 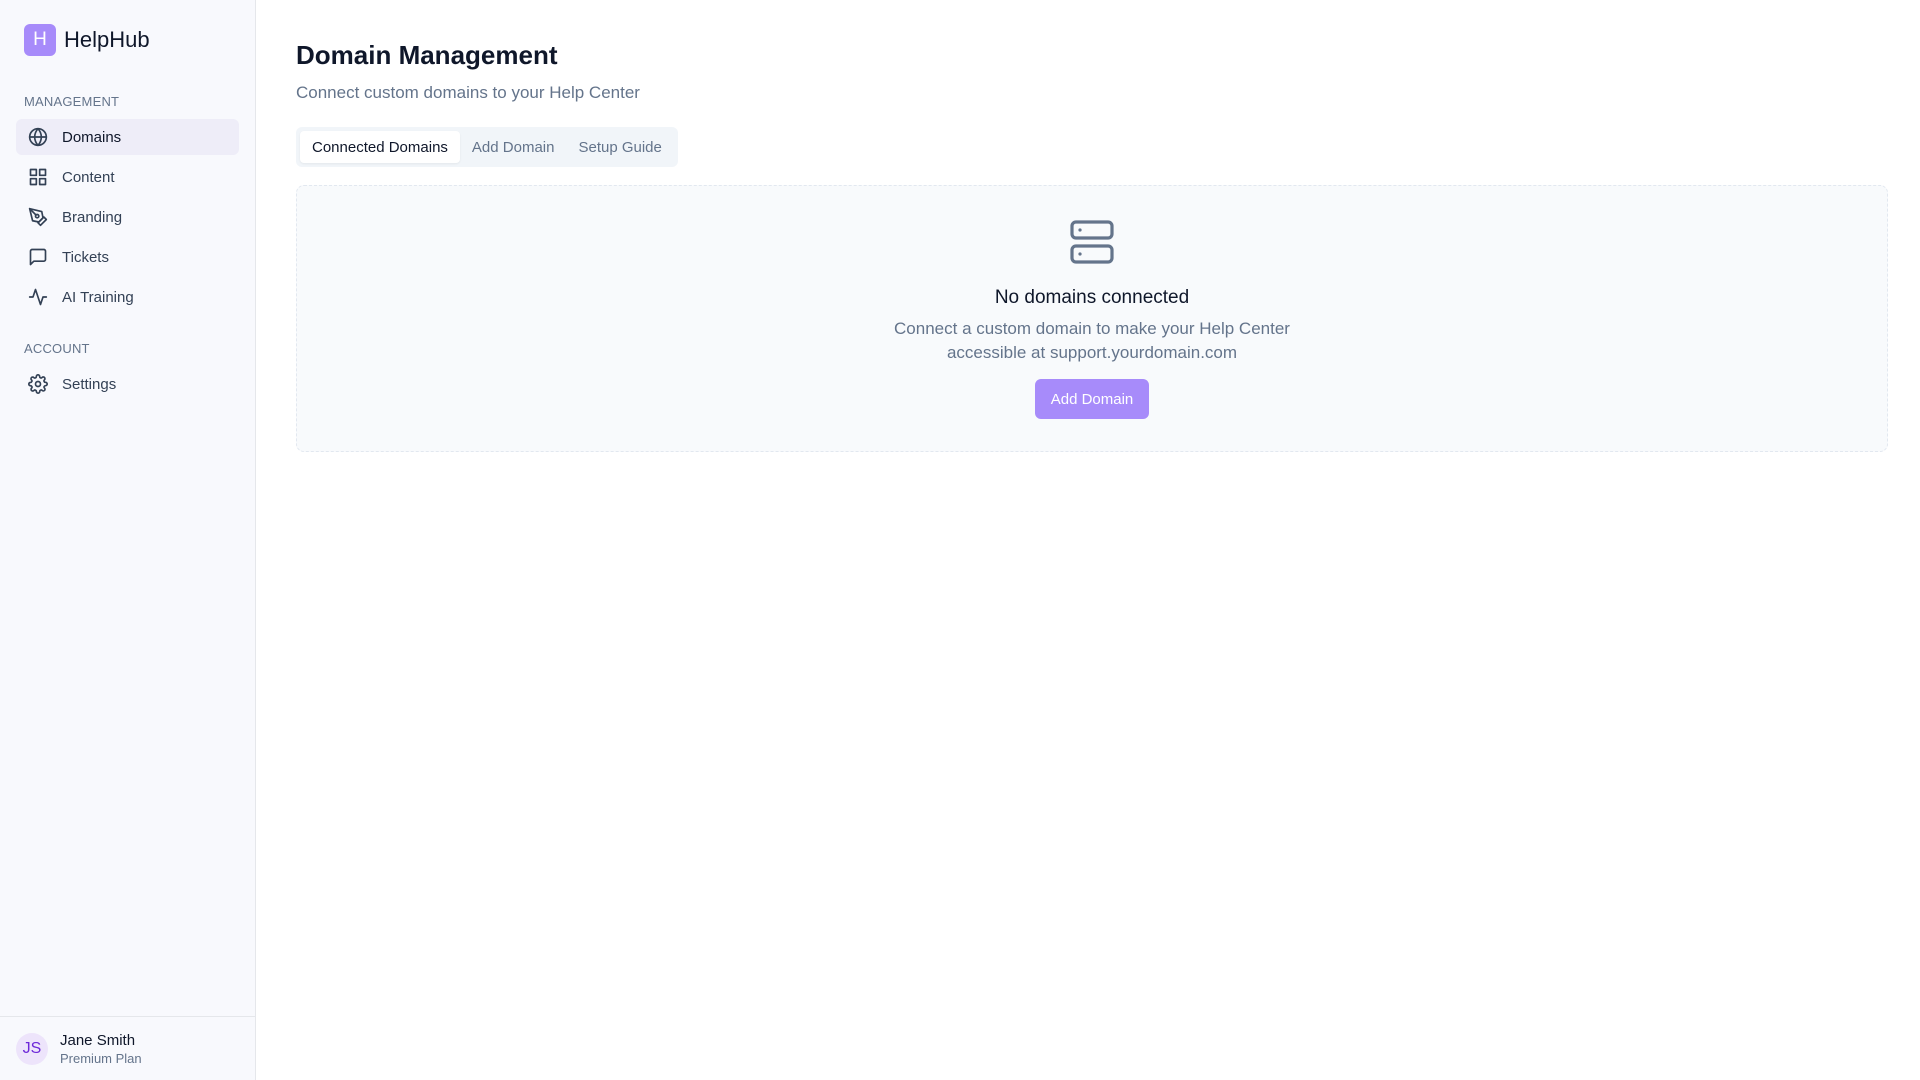 I want to click on gear-icon, so click(x=38, y=384).